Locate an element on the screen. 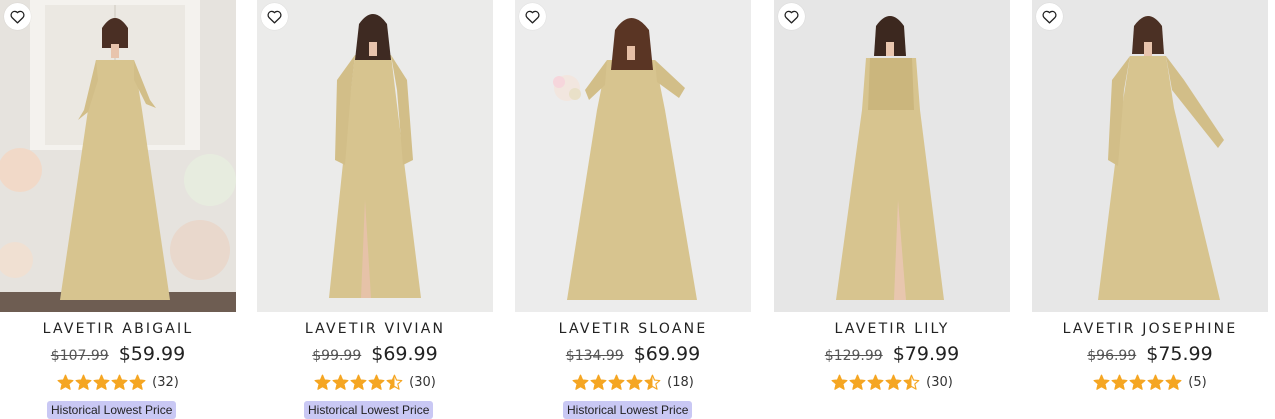  price-row: $99.99 $69.99 is located at coordinates (375, 354).